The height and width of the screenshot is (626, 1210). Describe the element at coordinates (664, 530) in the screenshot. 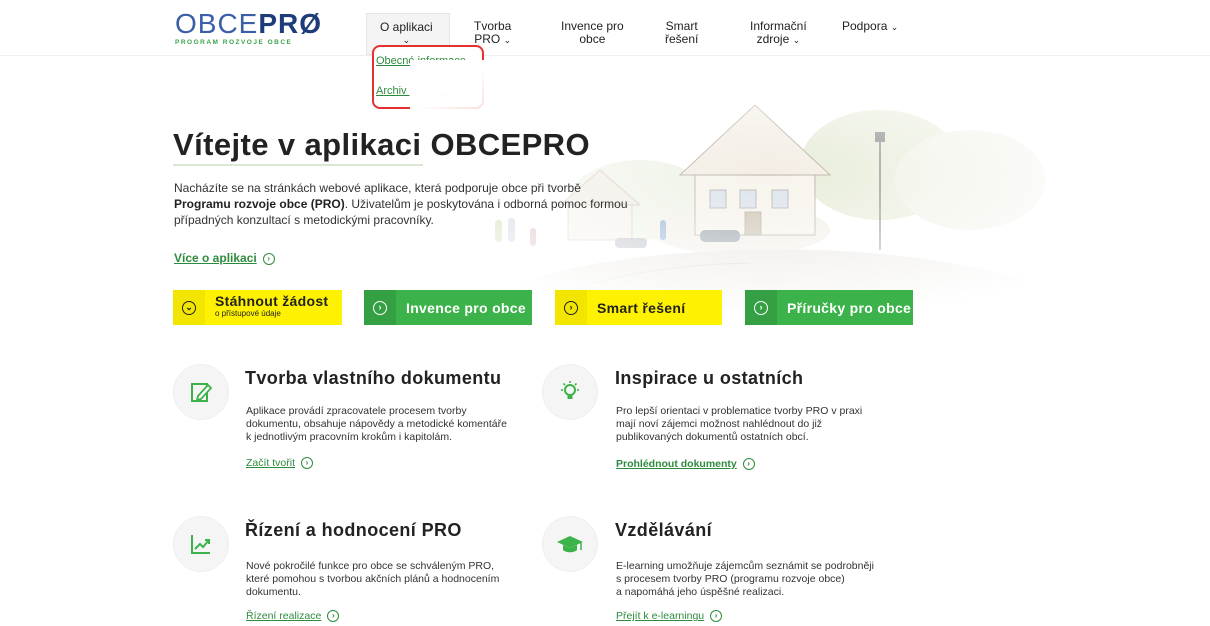

I see `feature-title: Vzdělávání` at that location.